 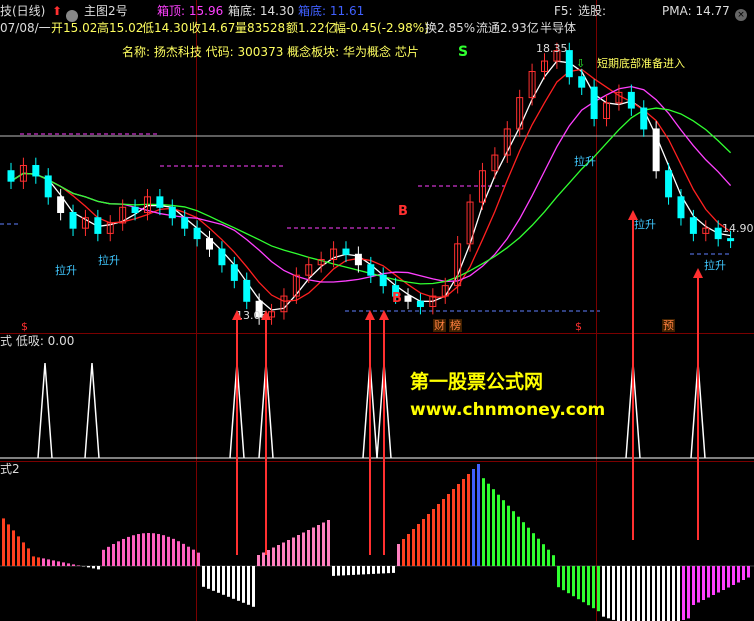 What do you see at coordinates (252, 315) in the screenshot?
I see `price-low-label: 13.08` at bounding box center [252, 315].